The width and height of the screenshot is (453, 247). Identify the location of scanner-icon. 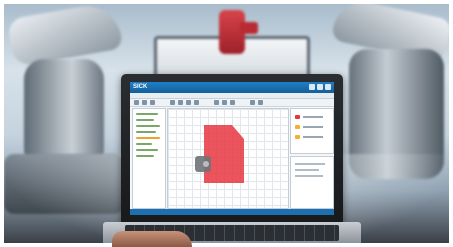
(203, 164).